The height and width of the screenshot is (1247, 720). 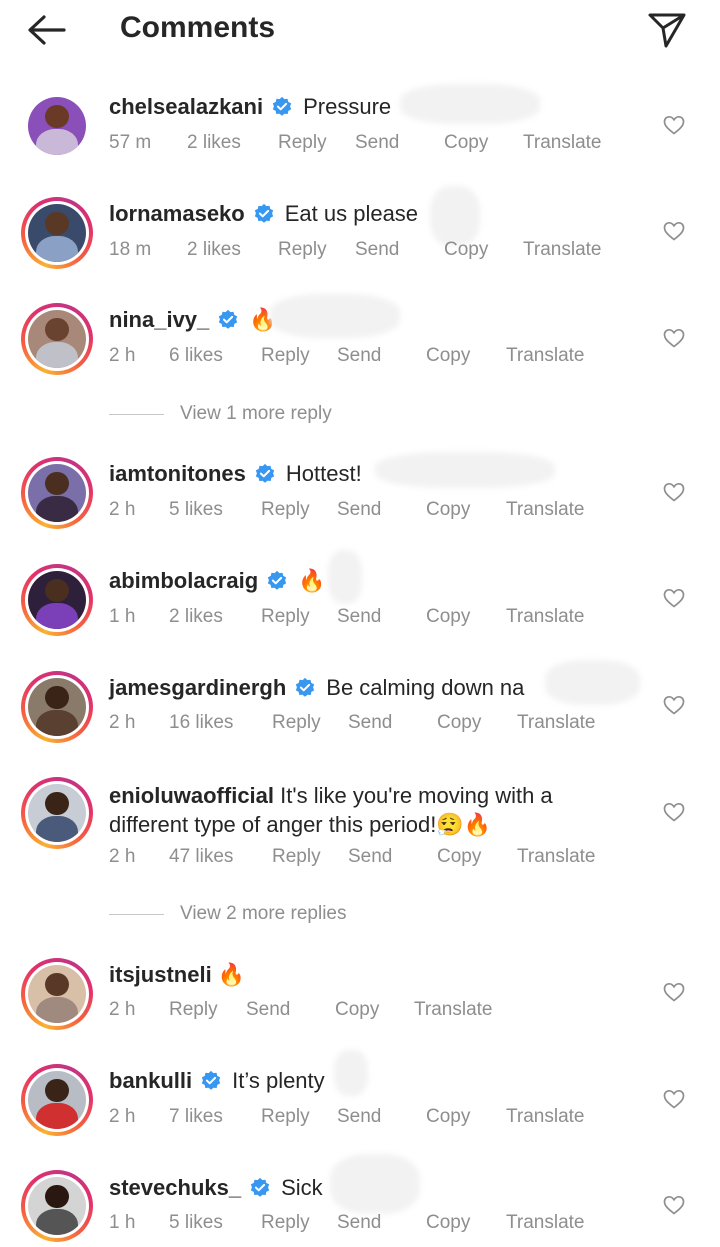 What do you see at coordinates (191, 795) in the screenshot?
I see `comment-username: enioluwaofficial` at bounding box center [191, 795].